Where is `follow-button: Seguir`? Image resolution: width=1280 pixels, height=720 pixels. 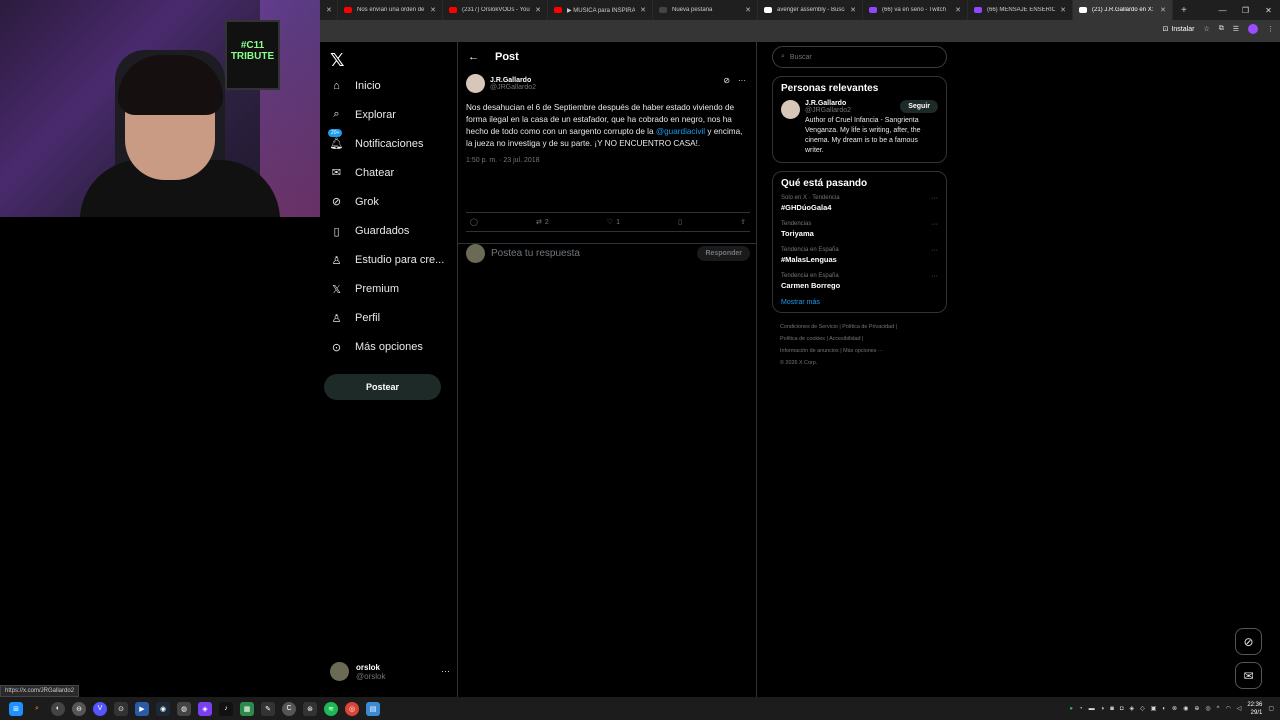
follow-button: Seguir is located at coordinates (919, 106).